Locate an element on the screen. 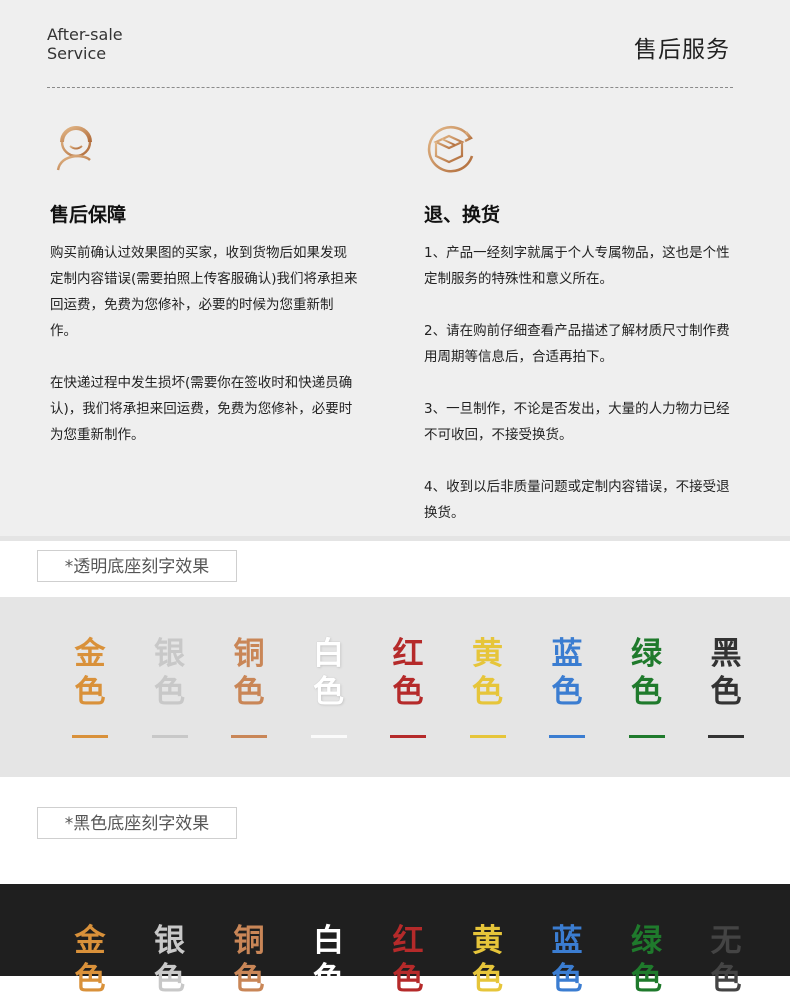  brand-english: After-sale Service is located at coordinates (85, 44).